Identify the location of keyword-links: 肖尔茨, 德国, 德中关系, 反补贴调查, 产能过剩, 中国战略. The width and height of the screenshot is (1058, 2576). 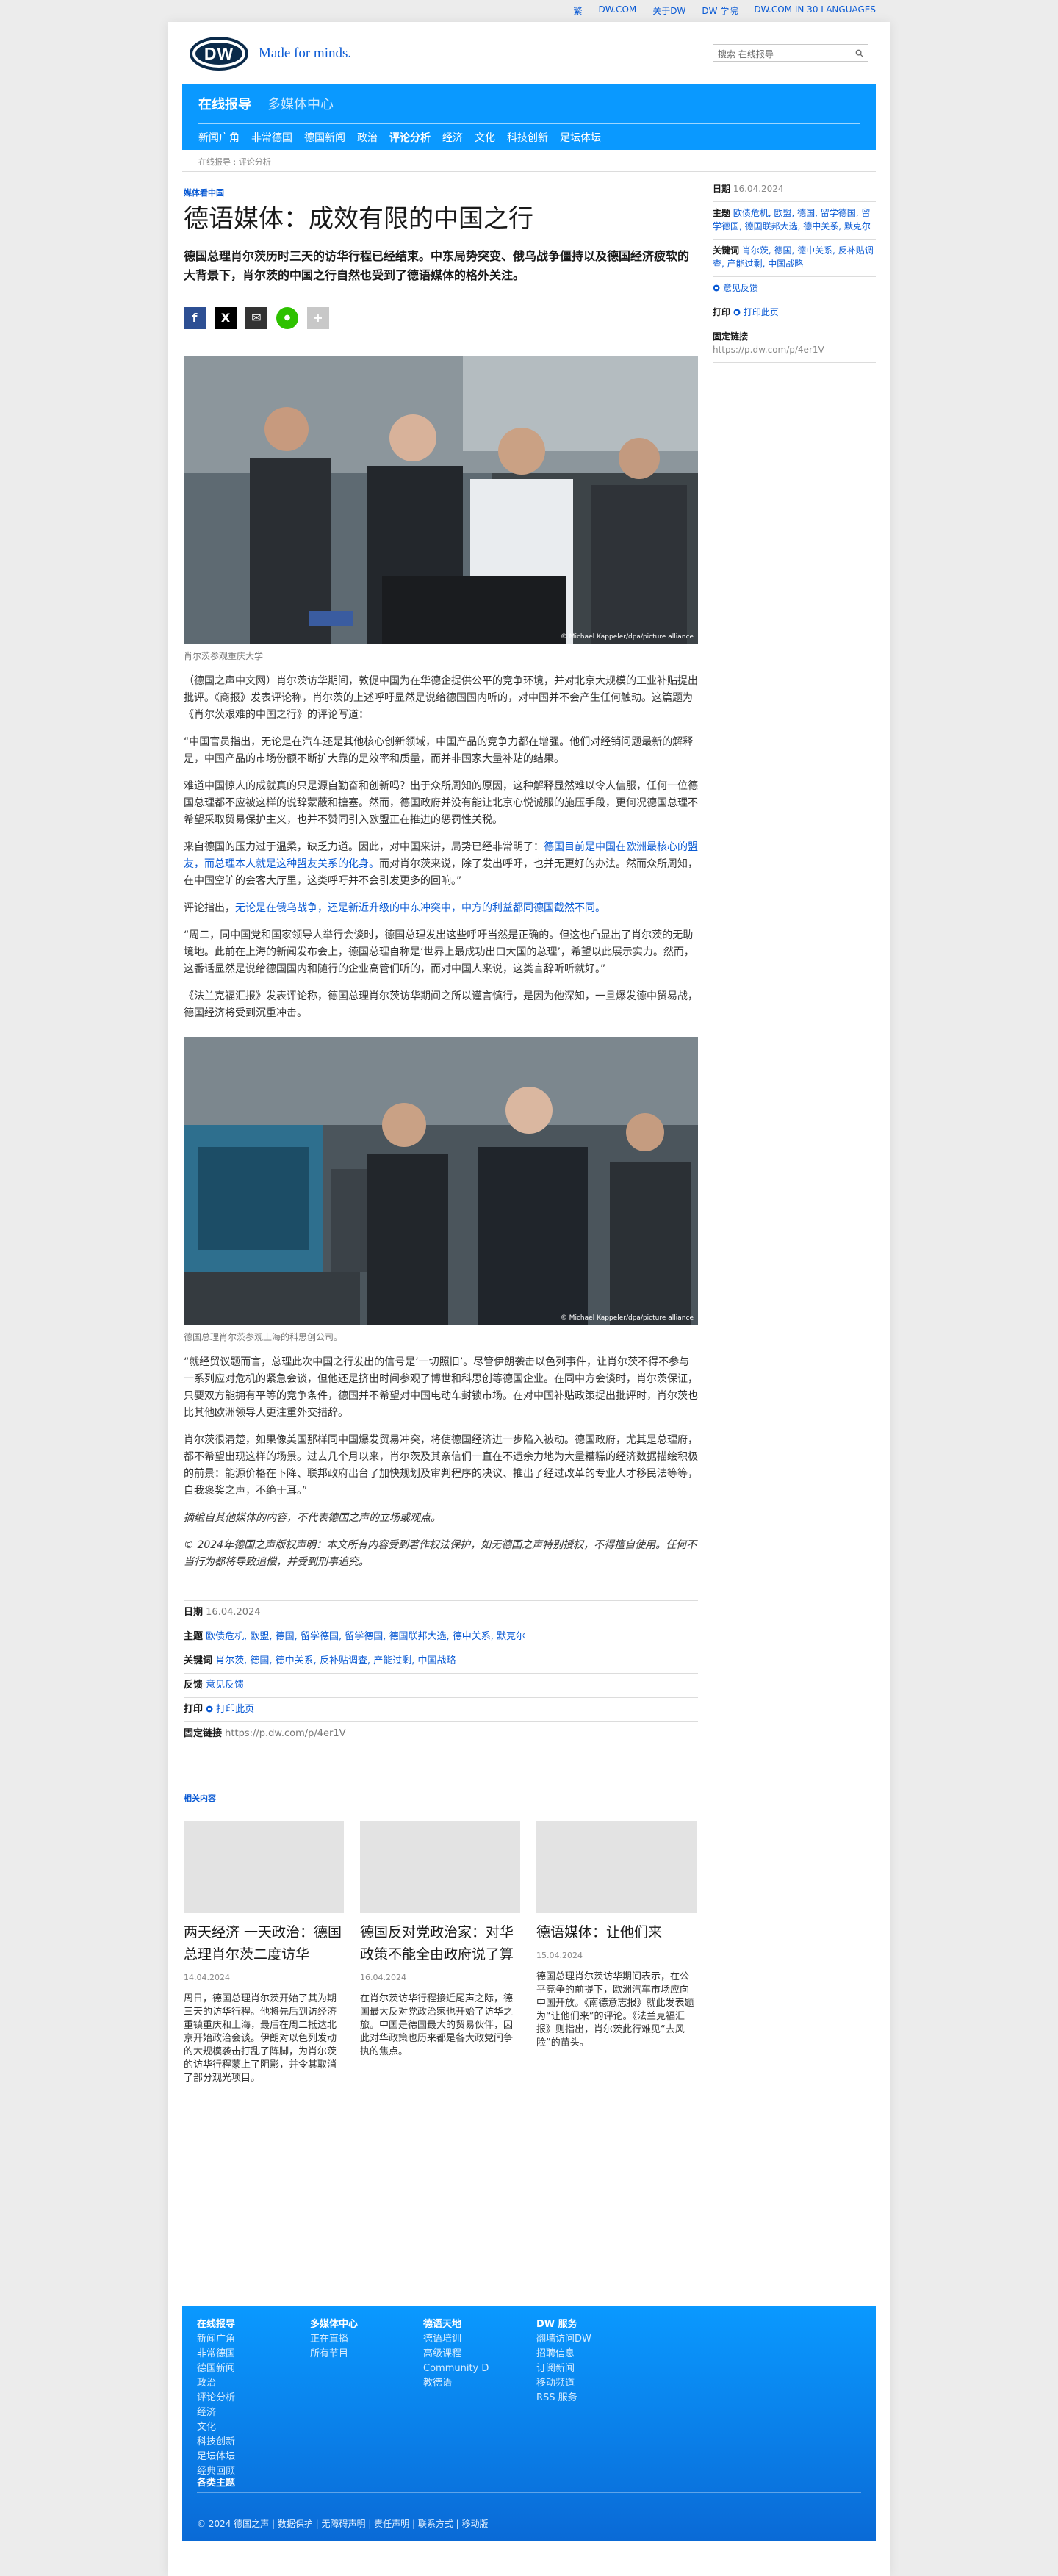
(335, 1660).